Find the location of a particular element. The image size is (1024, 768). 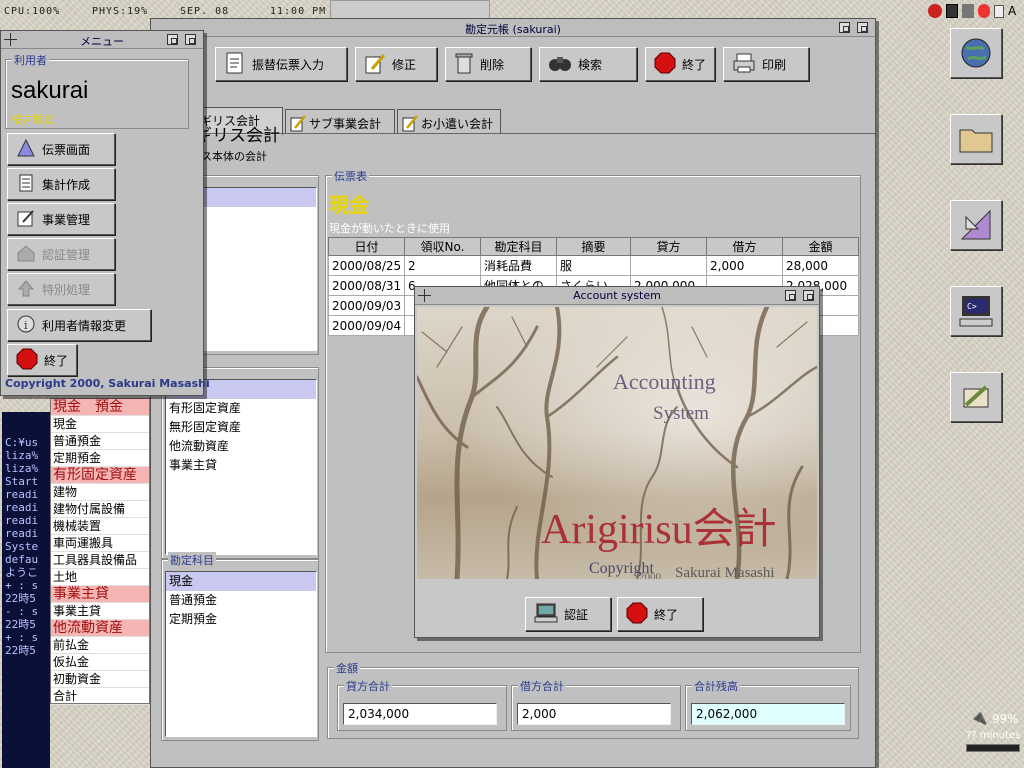

tab-1: サブ事業会計 is located at coordinates (340, 121).